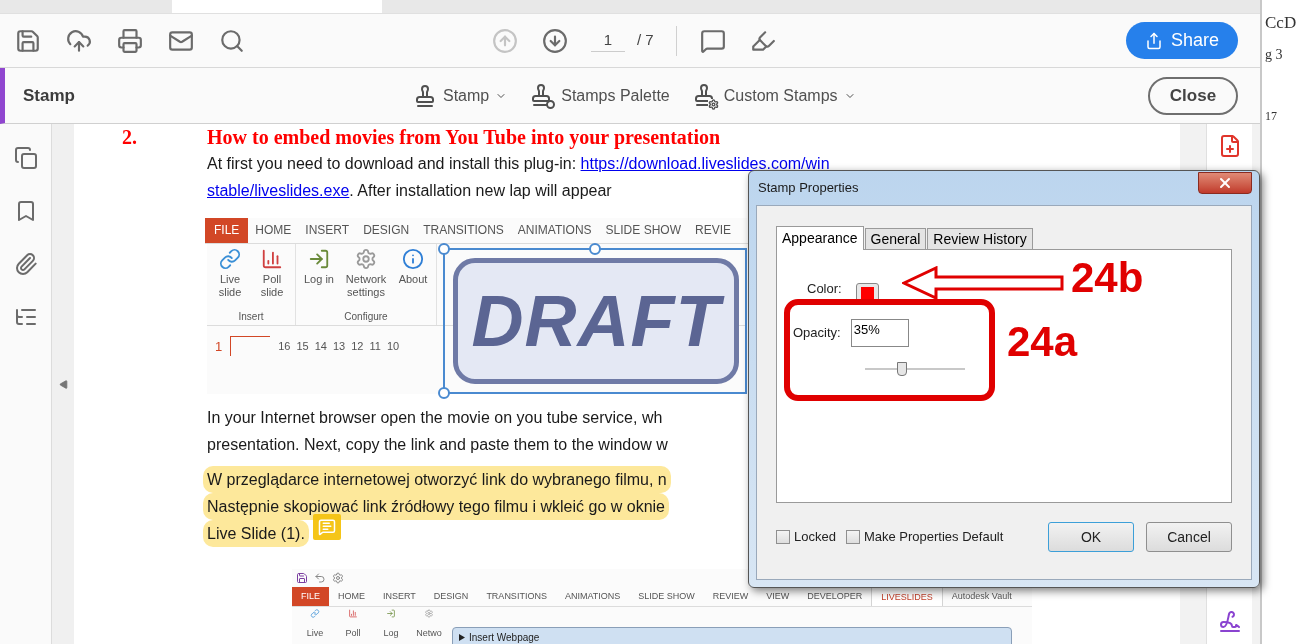 This screenshot has height=644, width=1306. Describe the element at coordinates (1153, 40) in the screenshot. I see `share-icon` at that location.